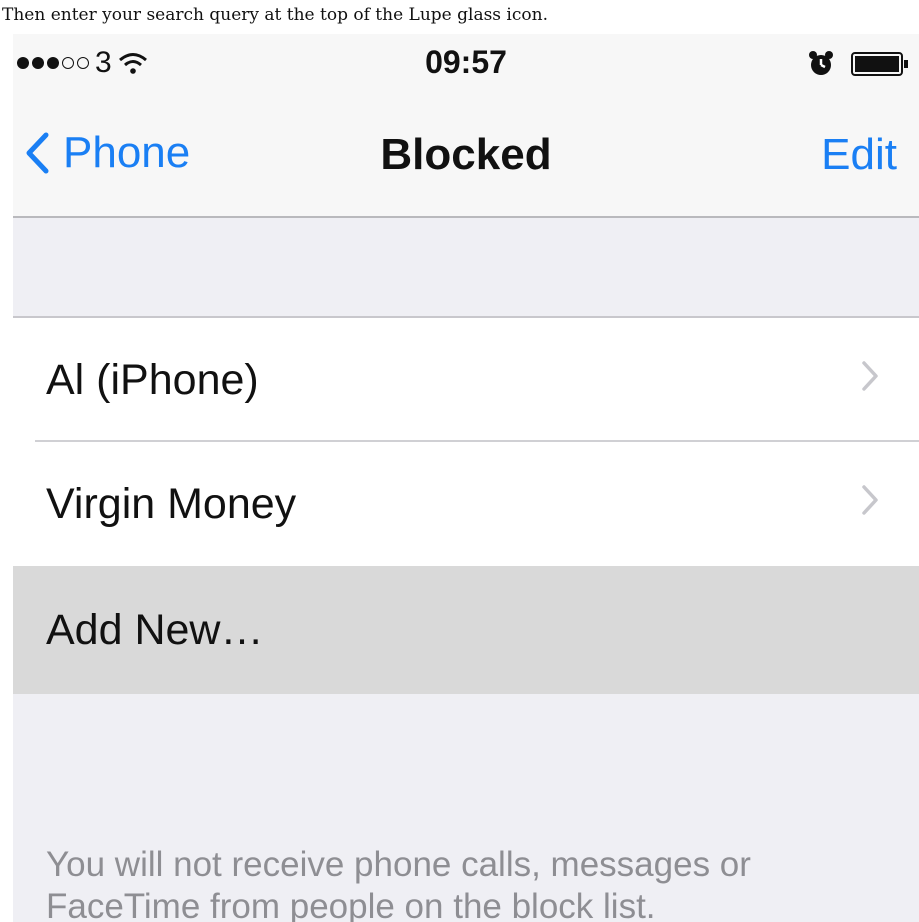 The height and width of the screenshot is (922, 919). Describe the element at coordinates (466, 154) in the screenshot. I see `page-title: Blocked` at that location.